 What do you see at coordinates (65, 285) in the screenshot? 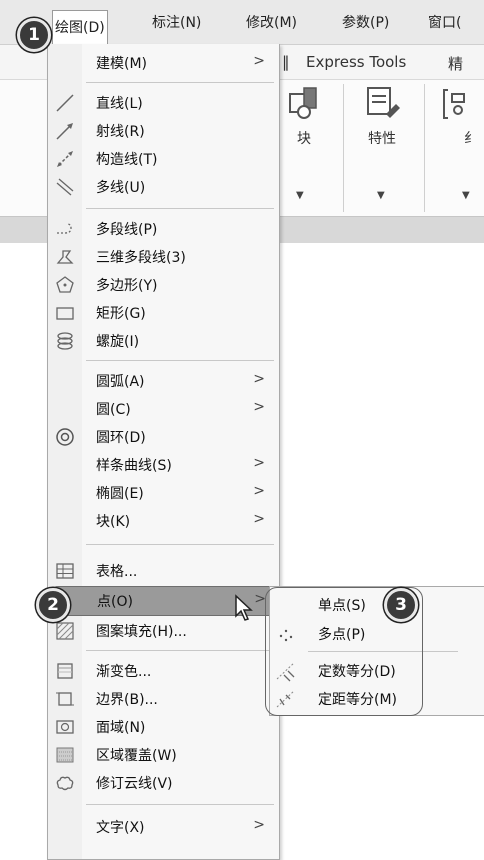
I see `polygon-icon` at bounding box center [65, 285].